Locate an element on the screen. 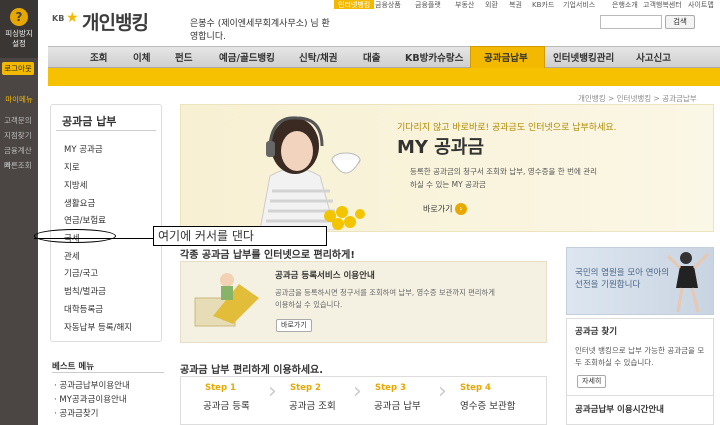 The width and height of the screenshot is (720, 425). search-input is located at coordinates (631, 22).